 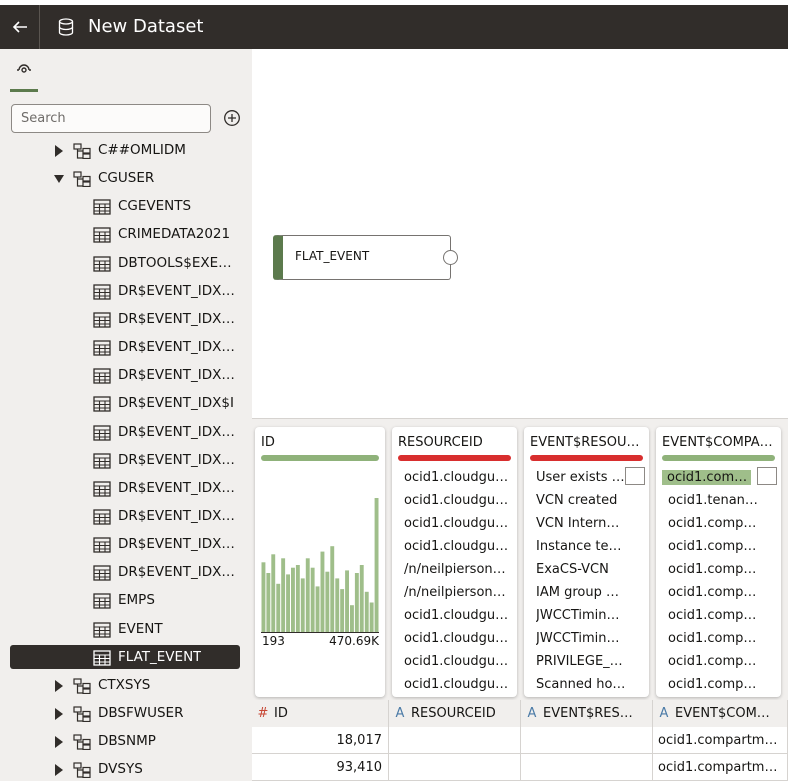 What do you see at coordinates (450, 257) in the screenshot?
I see `node-output-port` at bounding box center [450, 257].